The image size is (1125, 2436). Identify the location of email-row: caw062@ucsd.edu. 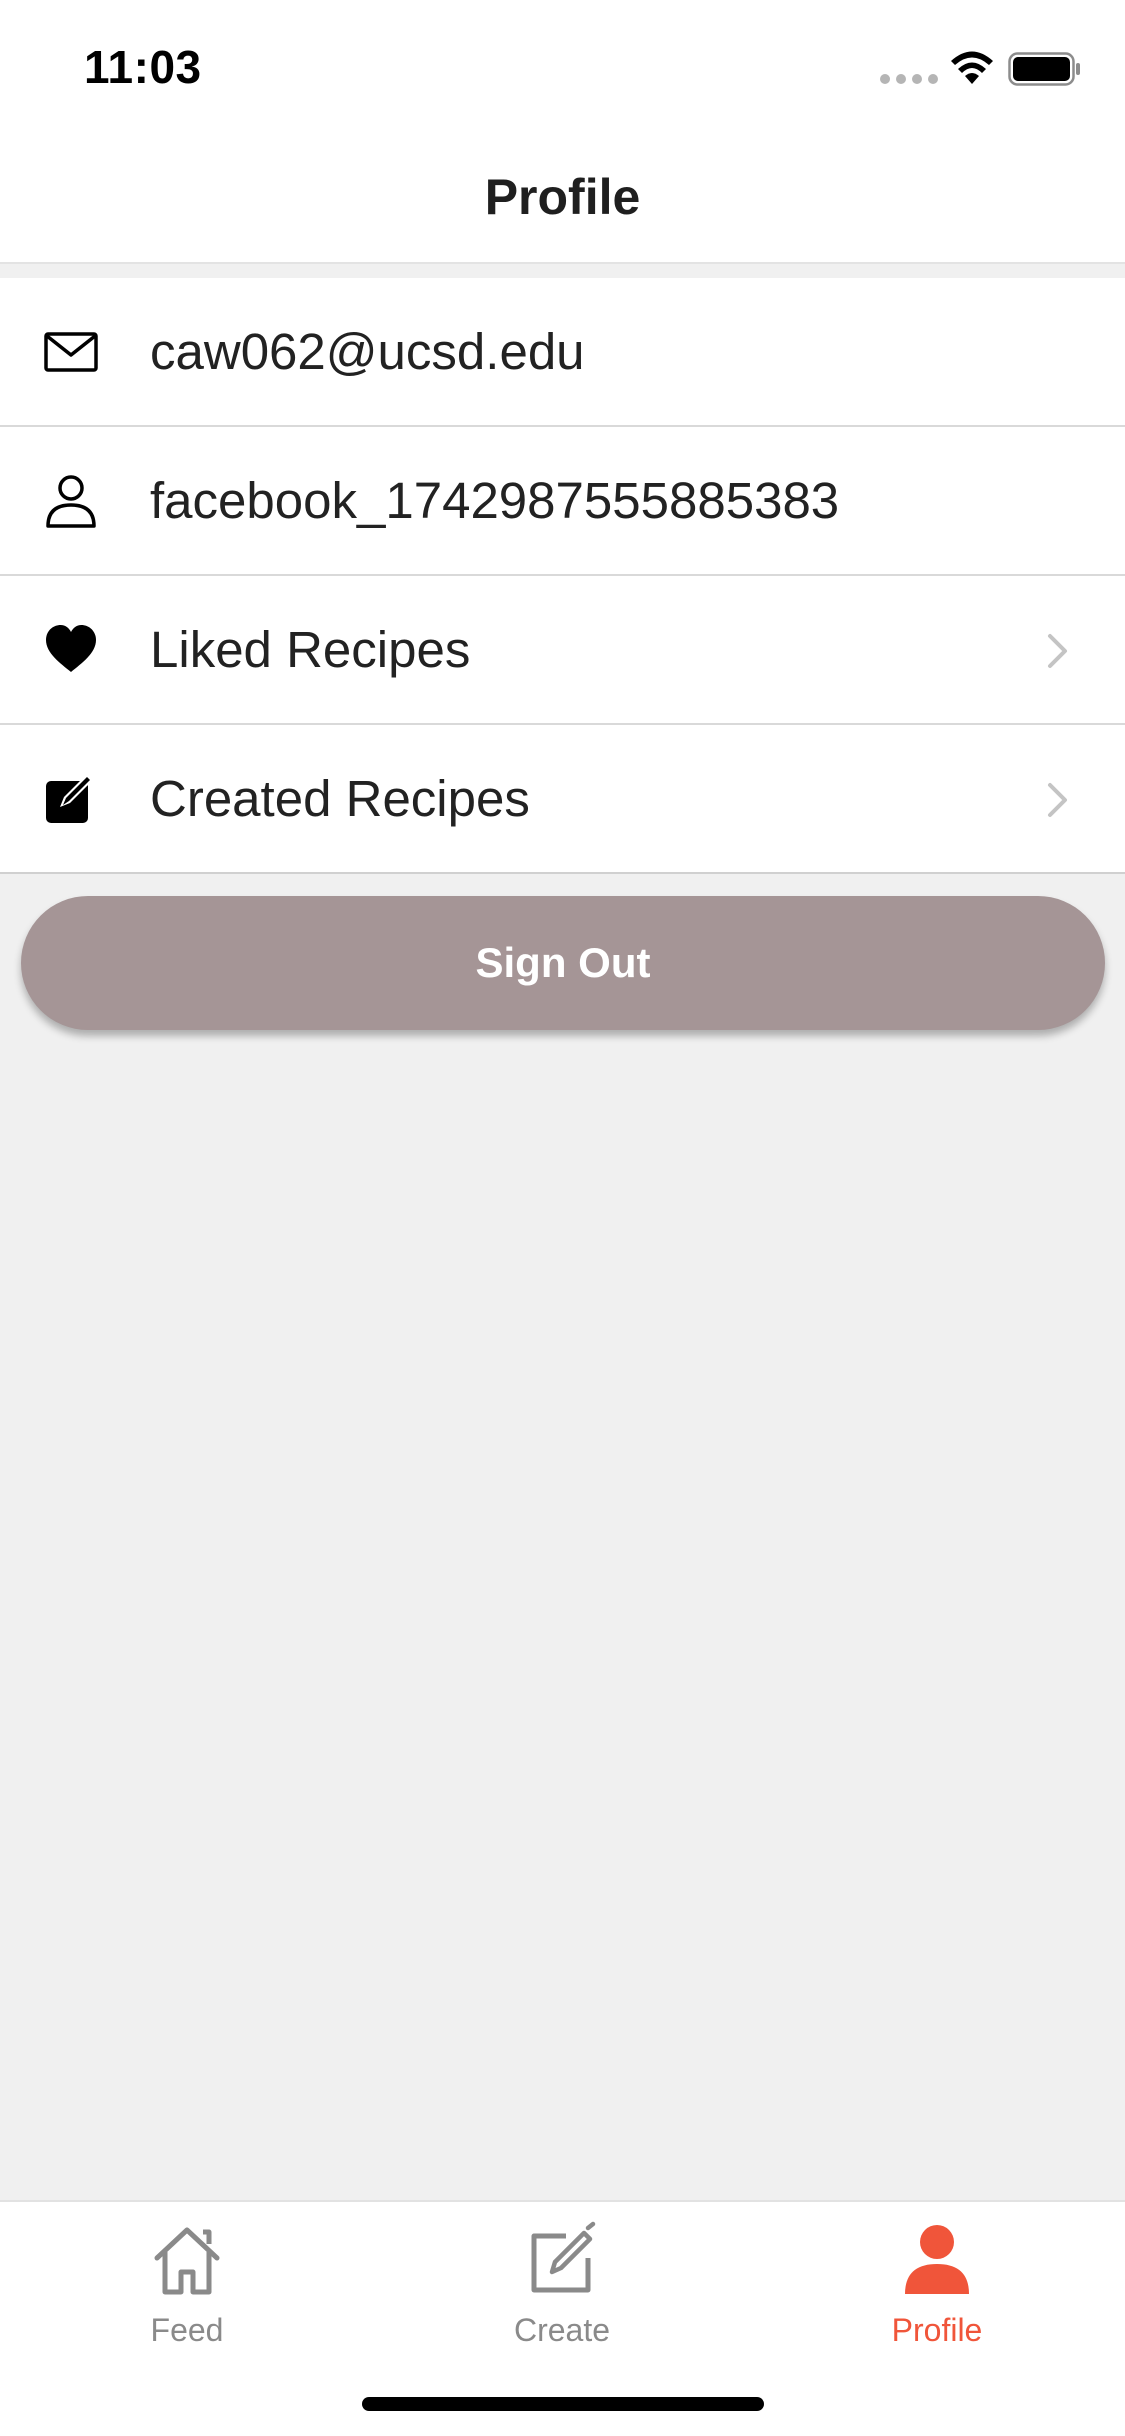
(562, 352).